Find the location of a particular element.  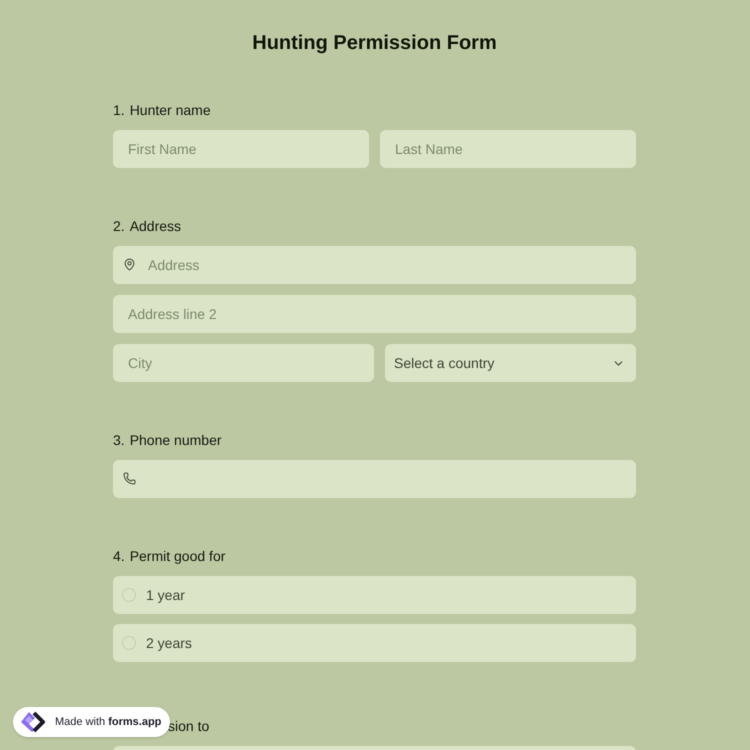

input-field: Last Name is located at coordinates (508, 149).